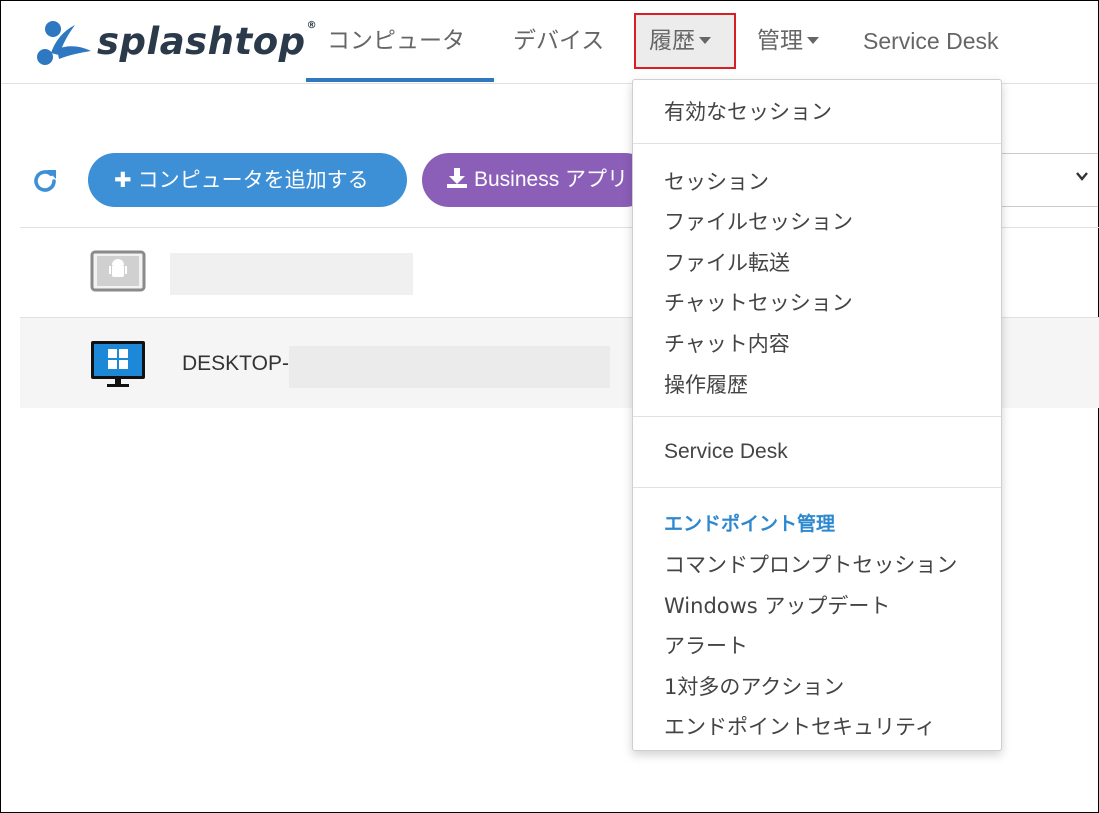  What do you see at coordinates (64, 43) in the screenshot?
I see `splashtop-logo-icon` at bounding box center [64, 43].